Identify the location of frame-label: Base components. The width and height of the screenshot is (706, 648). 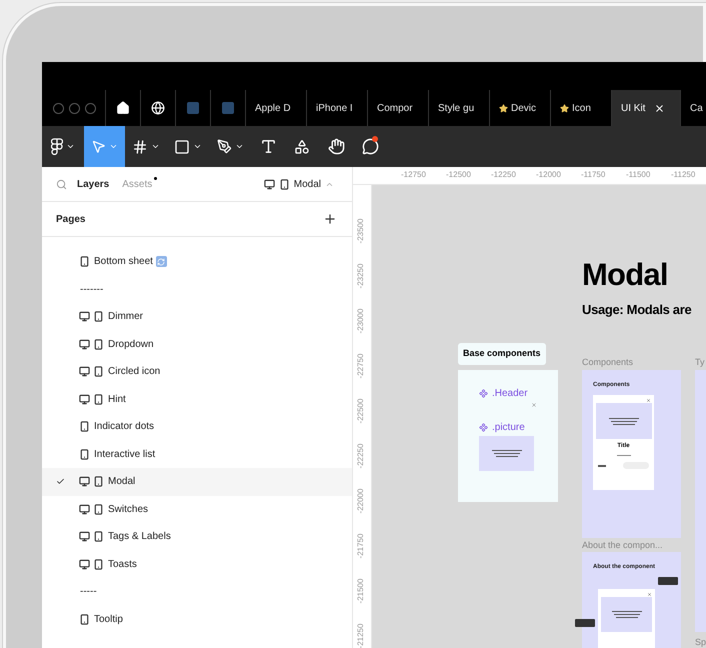
(502, 353).